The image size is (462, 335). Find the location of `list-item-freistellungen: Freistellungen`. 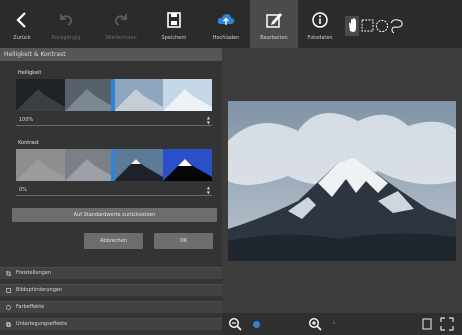

list-item-freistellungen: Freistellungen is located at coordinates (111, 273).